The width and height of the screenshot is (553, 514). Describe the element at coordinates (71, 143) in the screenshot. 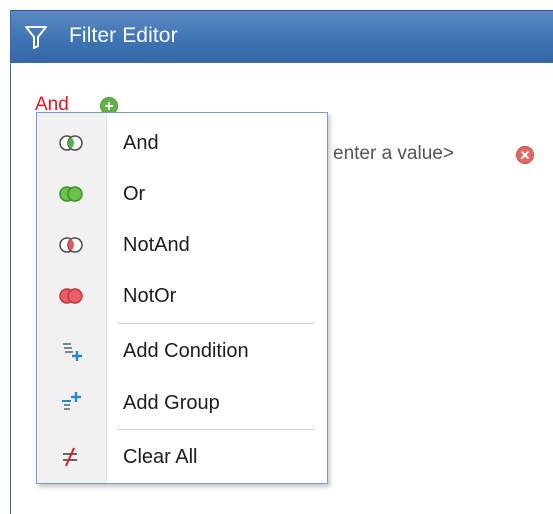

I see `and-group-icon` at that location.